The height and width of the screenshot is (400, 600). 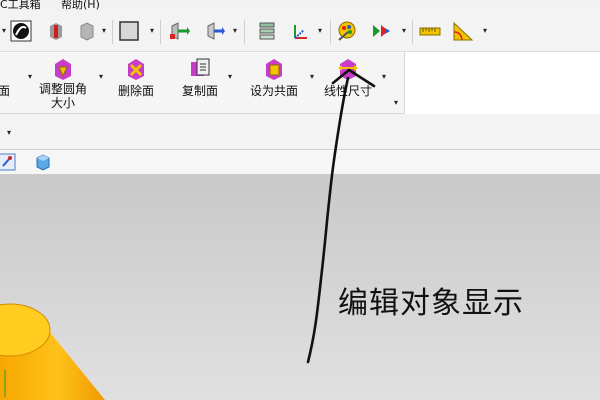 I want to click on copy-face-icon, so click(x=200, y=69).